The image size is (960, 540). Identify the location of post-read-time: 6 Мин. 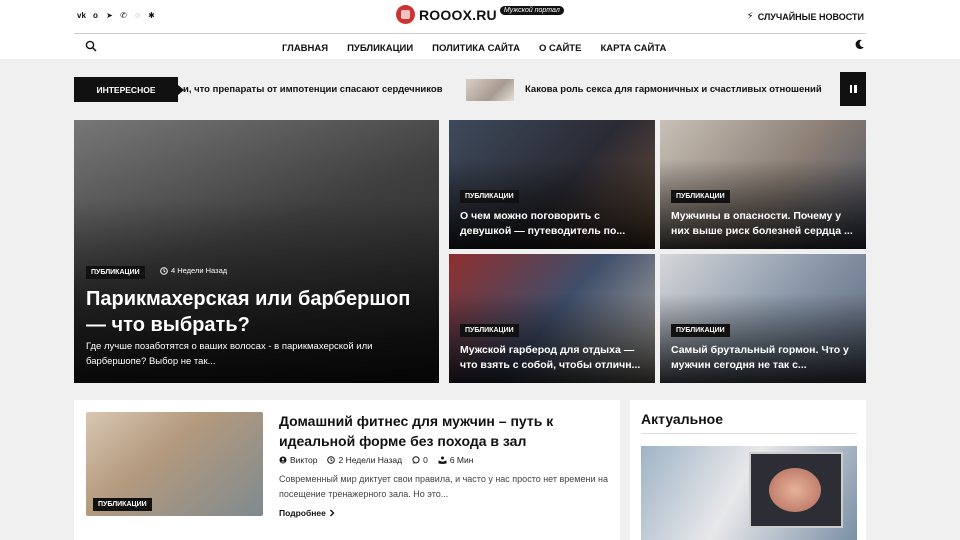
(455, 460).